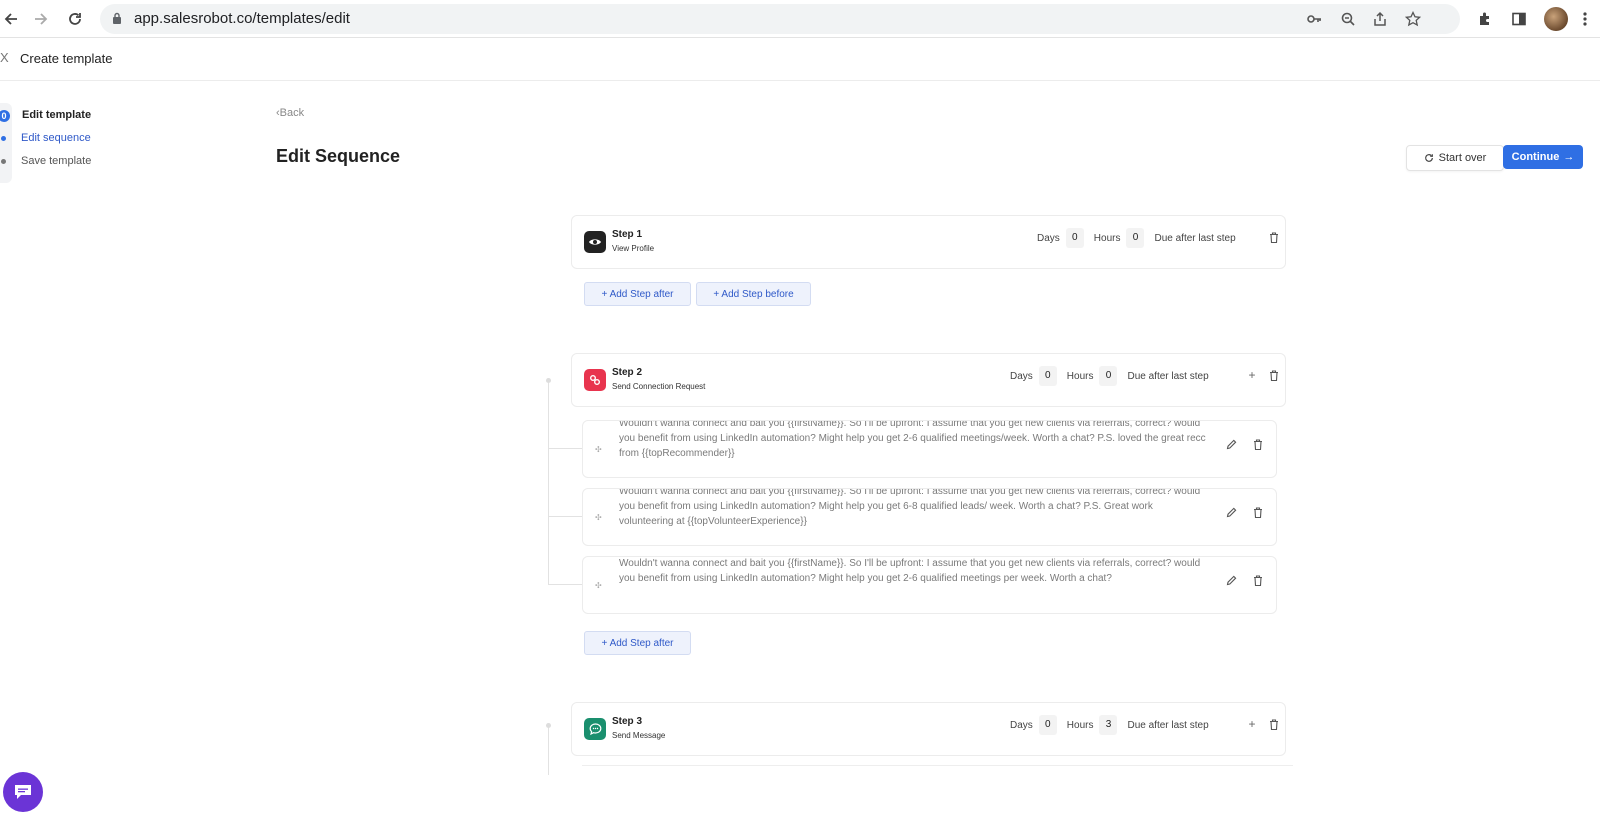  Describe the element at coordinates (1348, 19) in the screenshot. I see `zoom-icon` at that location.